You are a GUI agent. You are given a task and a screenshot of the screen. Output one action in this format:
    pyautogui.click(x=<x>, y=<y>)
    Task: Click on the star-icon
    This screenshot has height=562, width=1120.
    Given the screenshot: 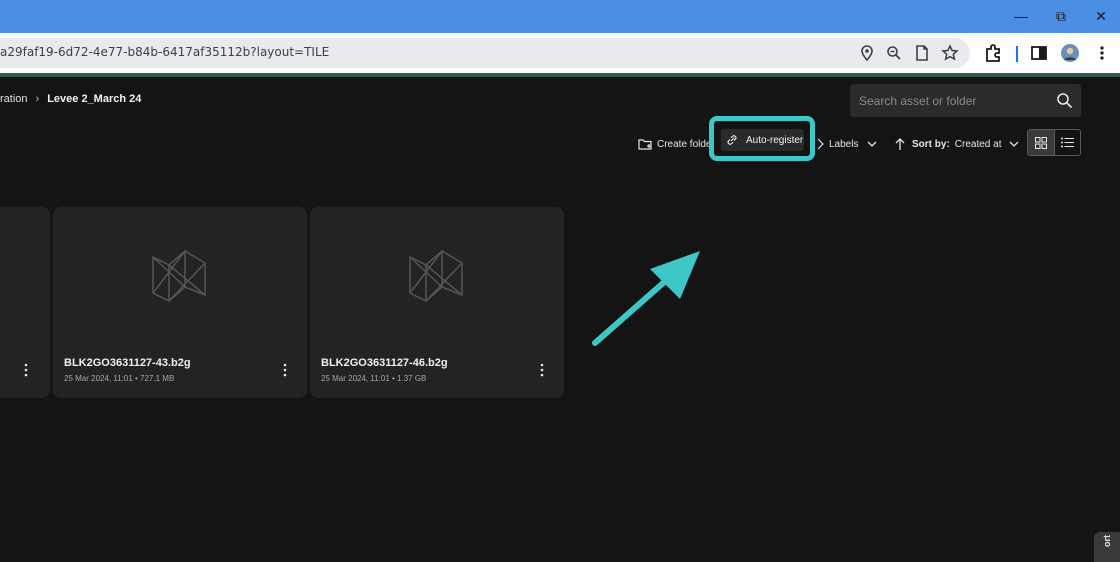 What is the action you would take?
    pyautogui.click(x=950, y=53)
    